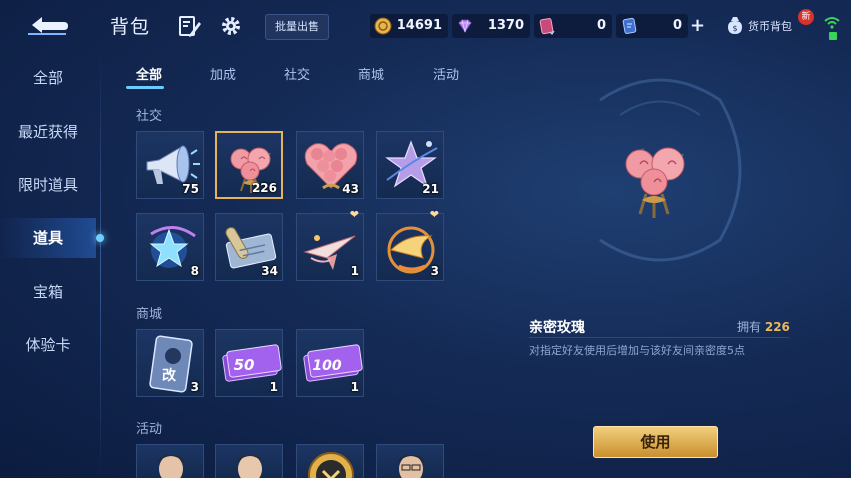 This screenshot has height=478, width=851. I want to click on rose-bouquet-large-icon, so click(655, 182).